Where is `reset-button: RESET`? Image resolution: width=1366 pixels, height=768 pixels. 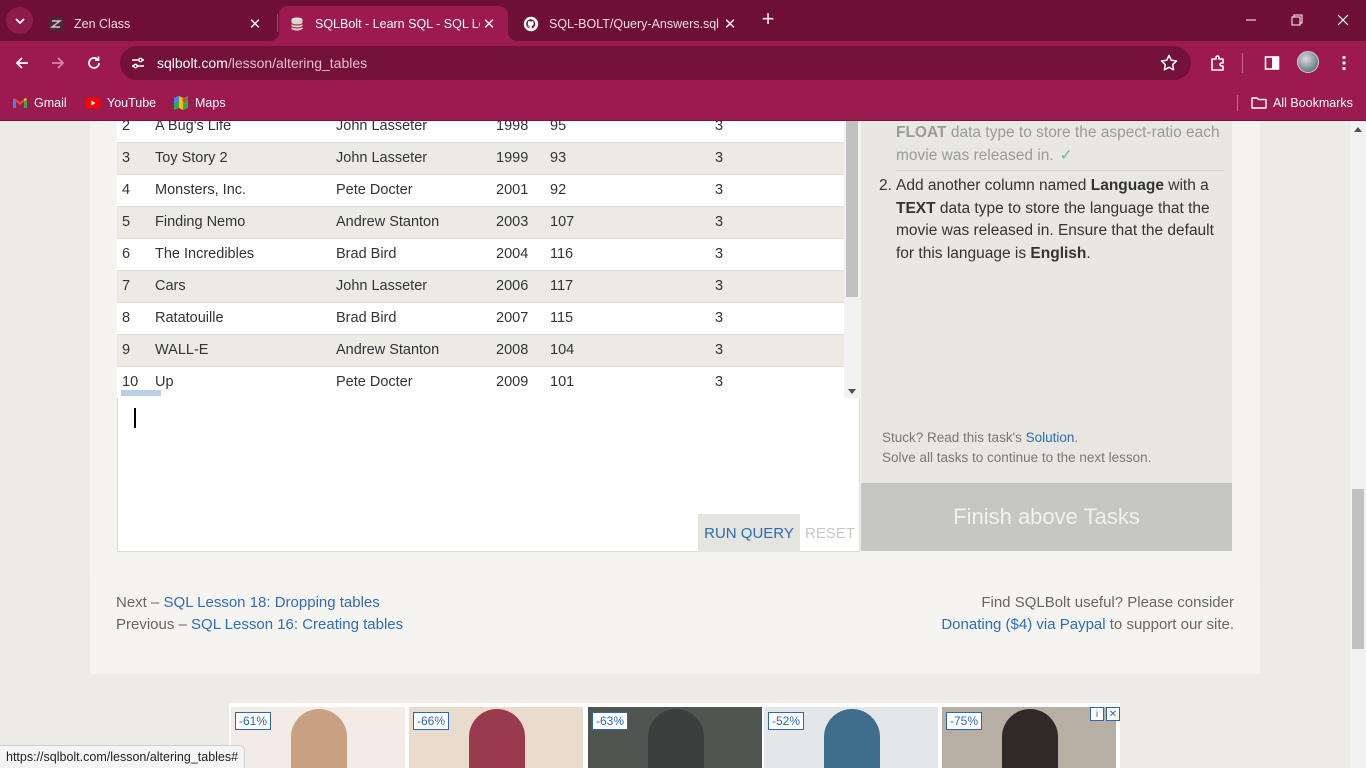 reset-button: RESET is located at coordinates (830, 533).